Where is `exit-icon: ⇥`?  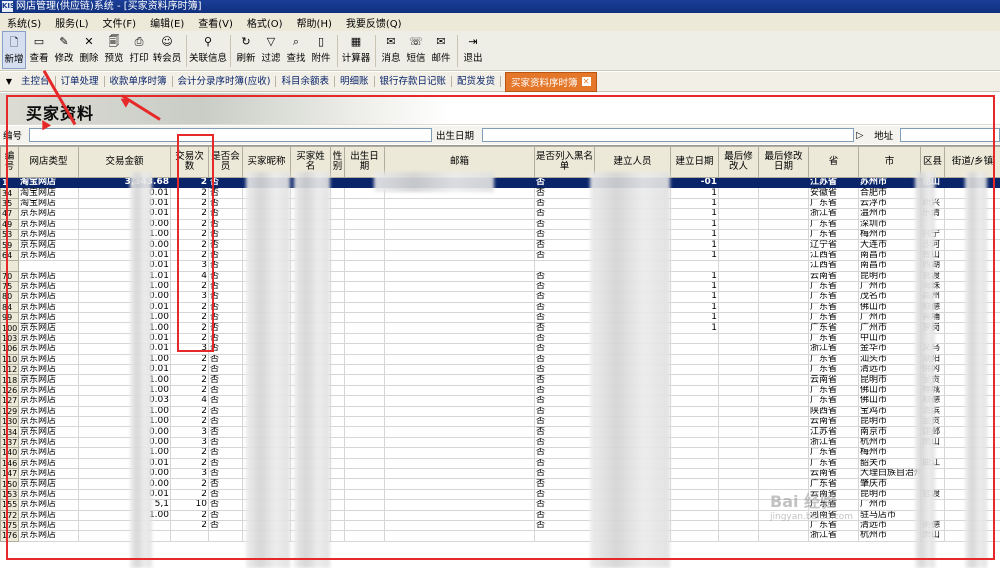
exit-icon: ⇥ is located at coordinates (473, 41).